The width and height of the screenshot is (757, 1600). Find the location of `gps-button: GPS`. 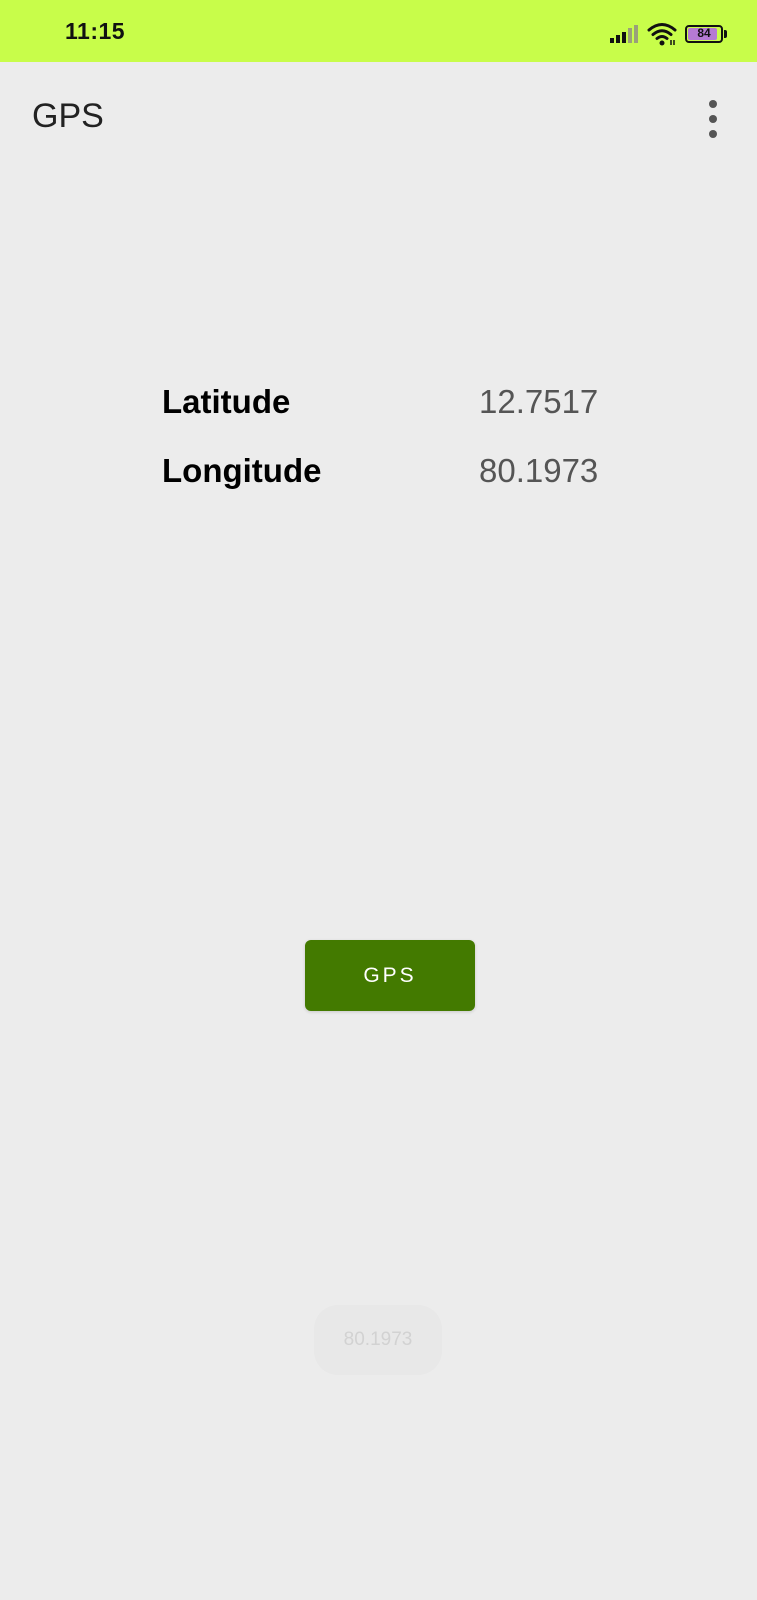

gps-button: GPS is located at coordinates (390, 975).